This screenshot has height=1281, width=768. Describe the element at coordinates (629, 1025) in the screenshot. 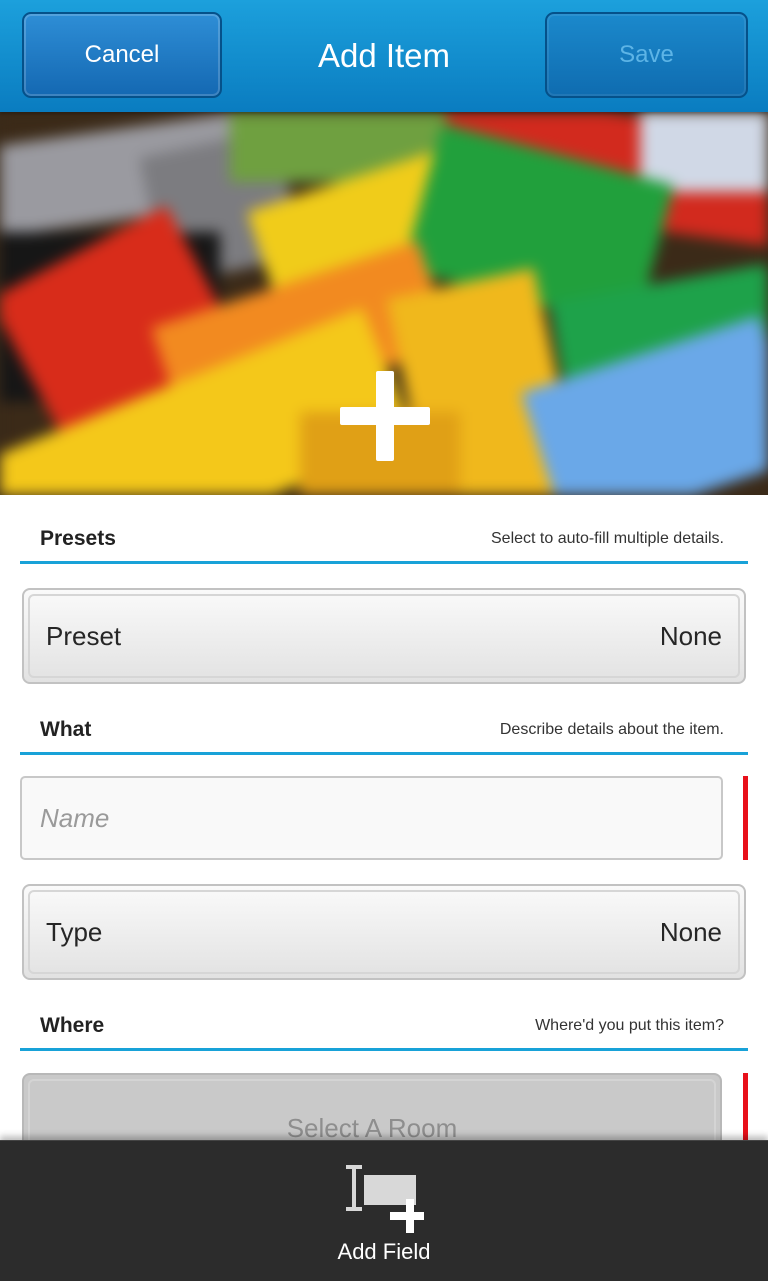

I see `where-hint: Where'd you put this item?` at that location.